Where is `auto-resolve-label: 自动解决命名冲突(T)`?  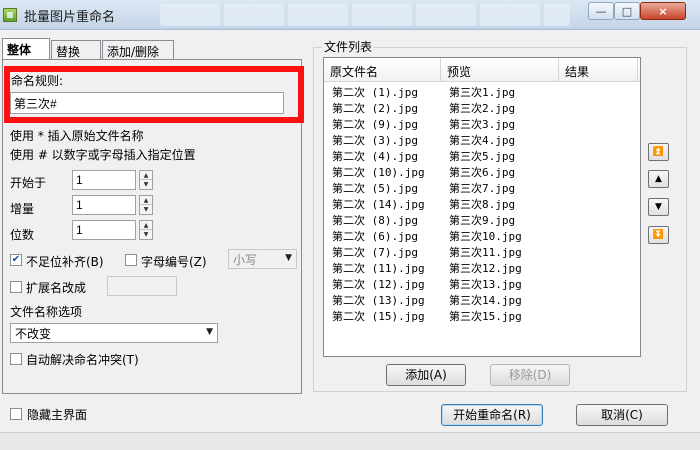
auto-resolve-label: 自动解决命名冲突(T) is located at coordinates (82, 360).